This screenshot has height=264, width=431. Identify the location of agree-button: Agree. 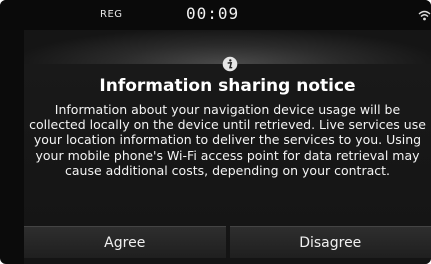
(125, 242).